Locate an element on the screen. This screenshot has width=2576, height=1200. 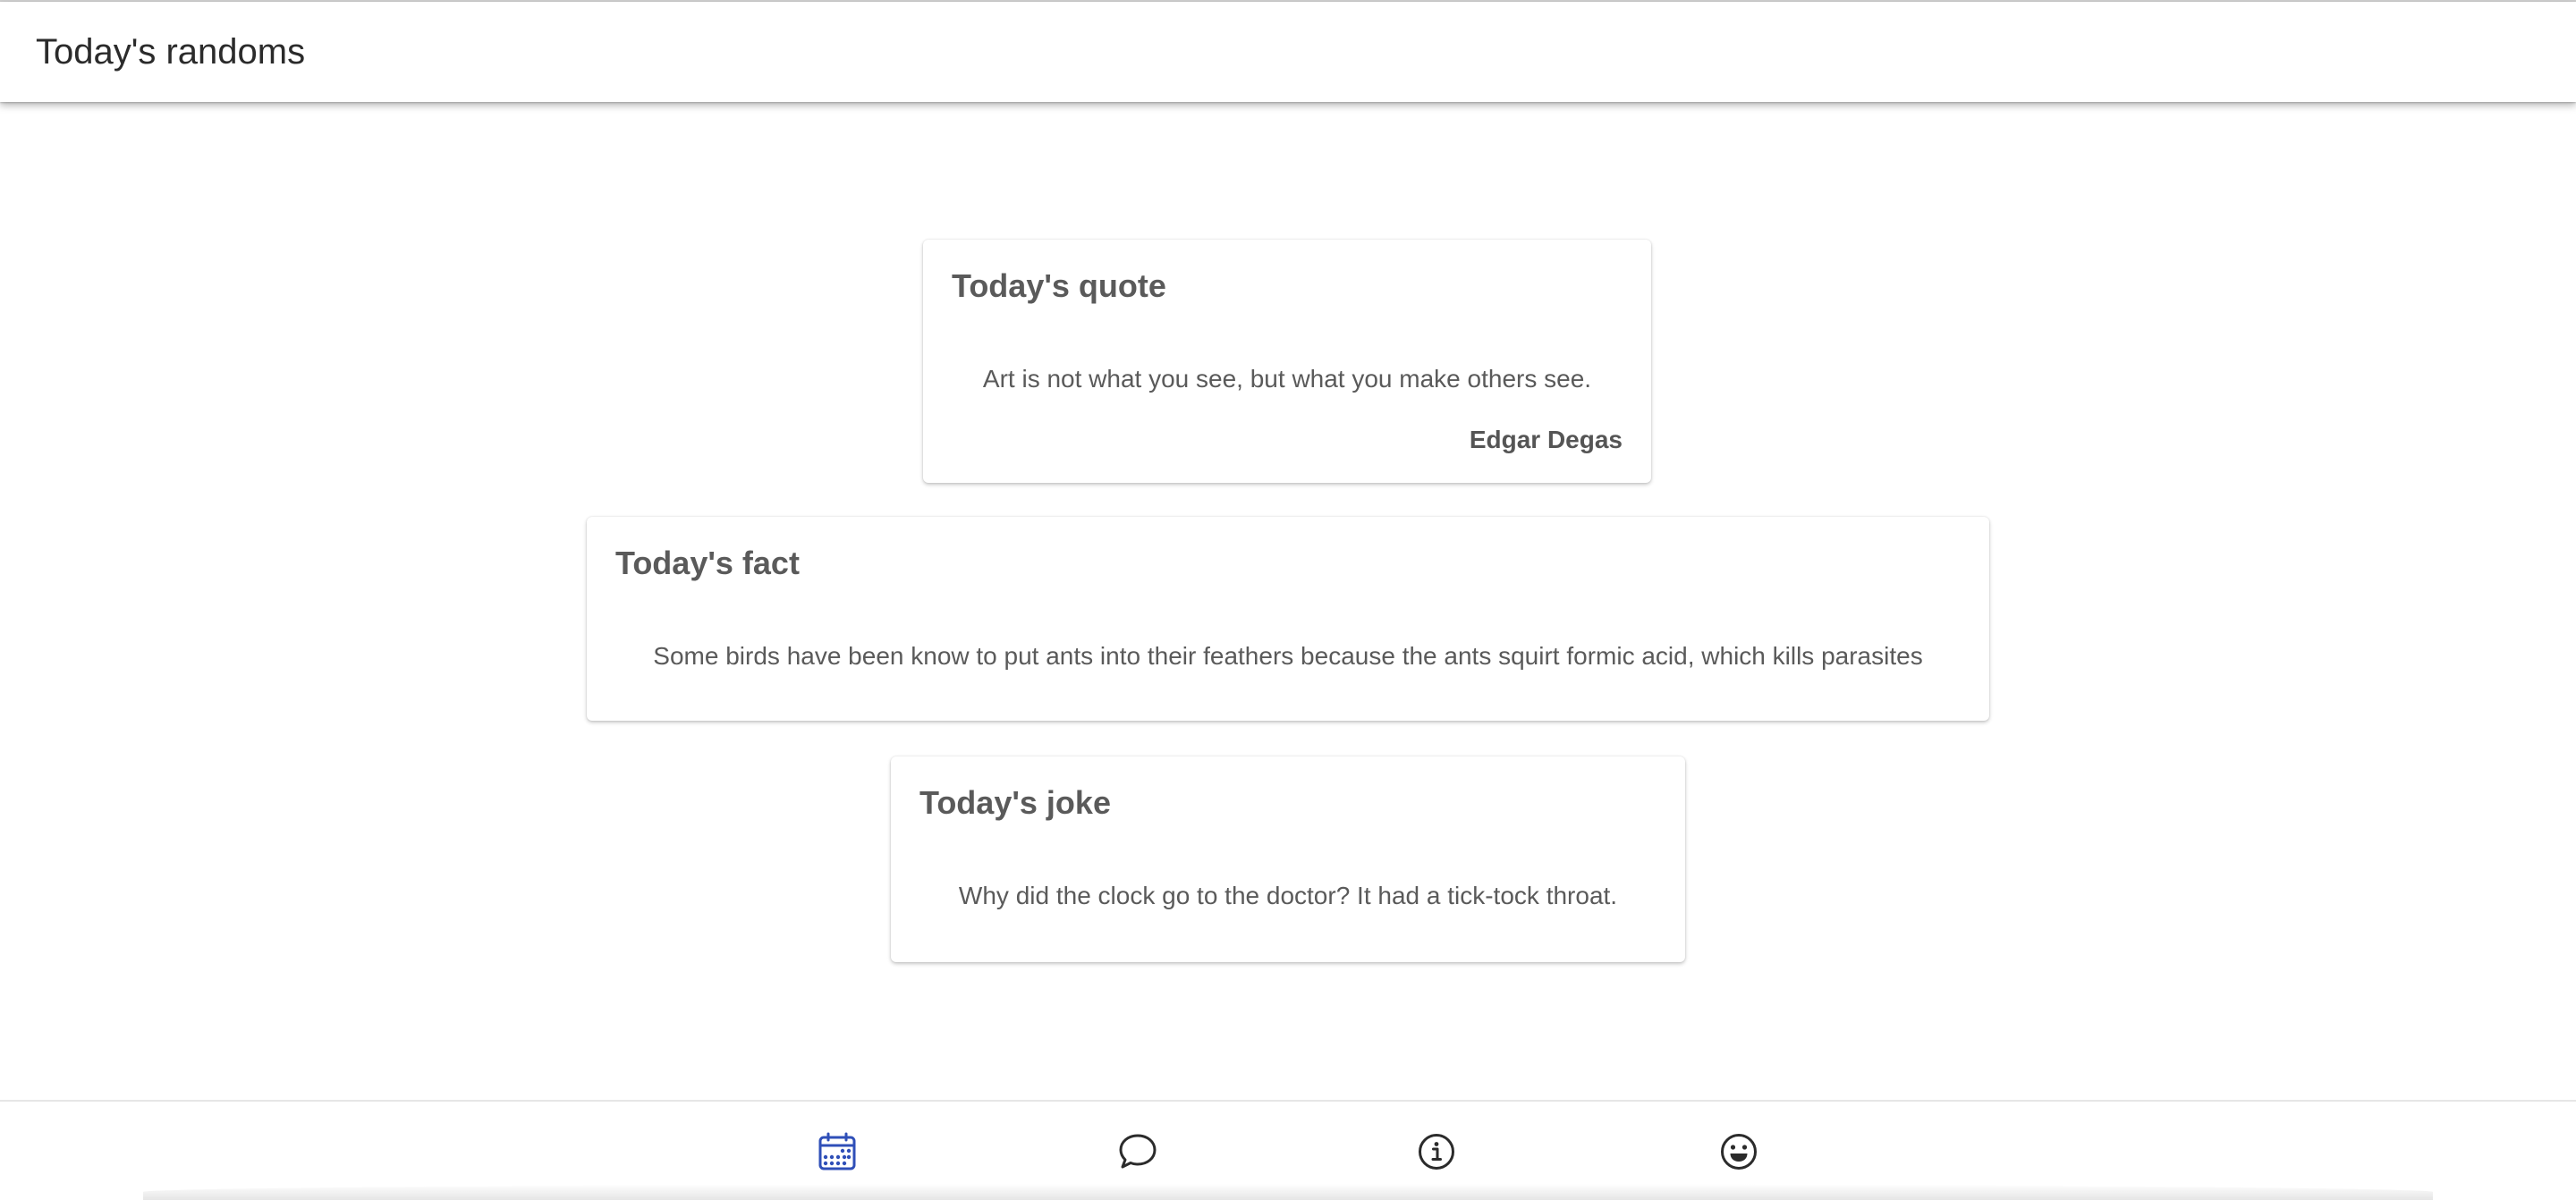
app-title: Today's randoms is located at coordinates (171, 52).